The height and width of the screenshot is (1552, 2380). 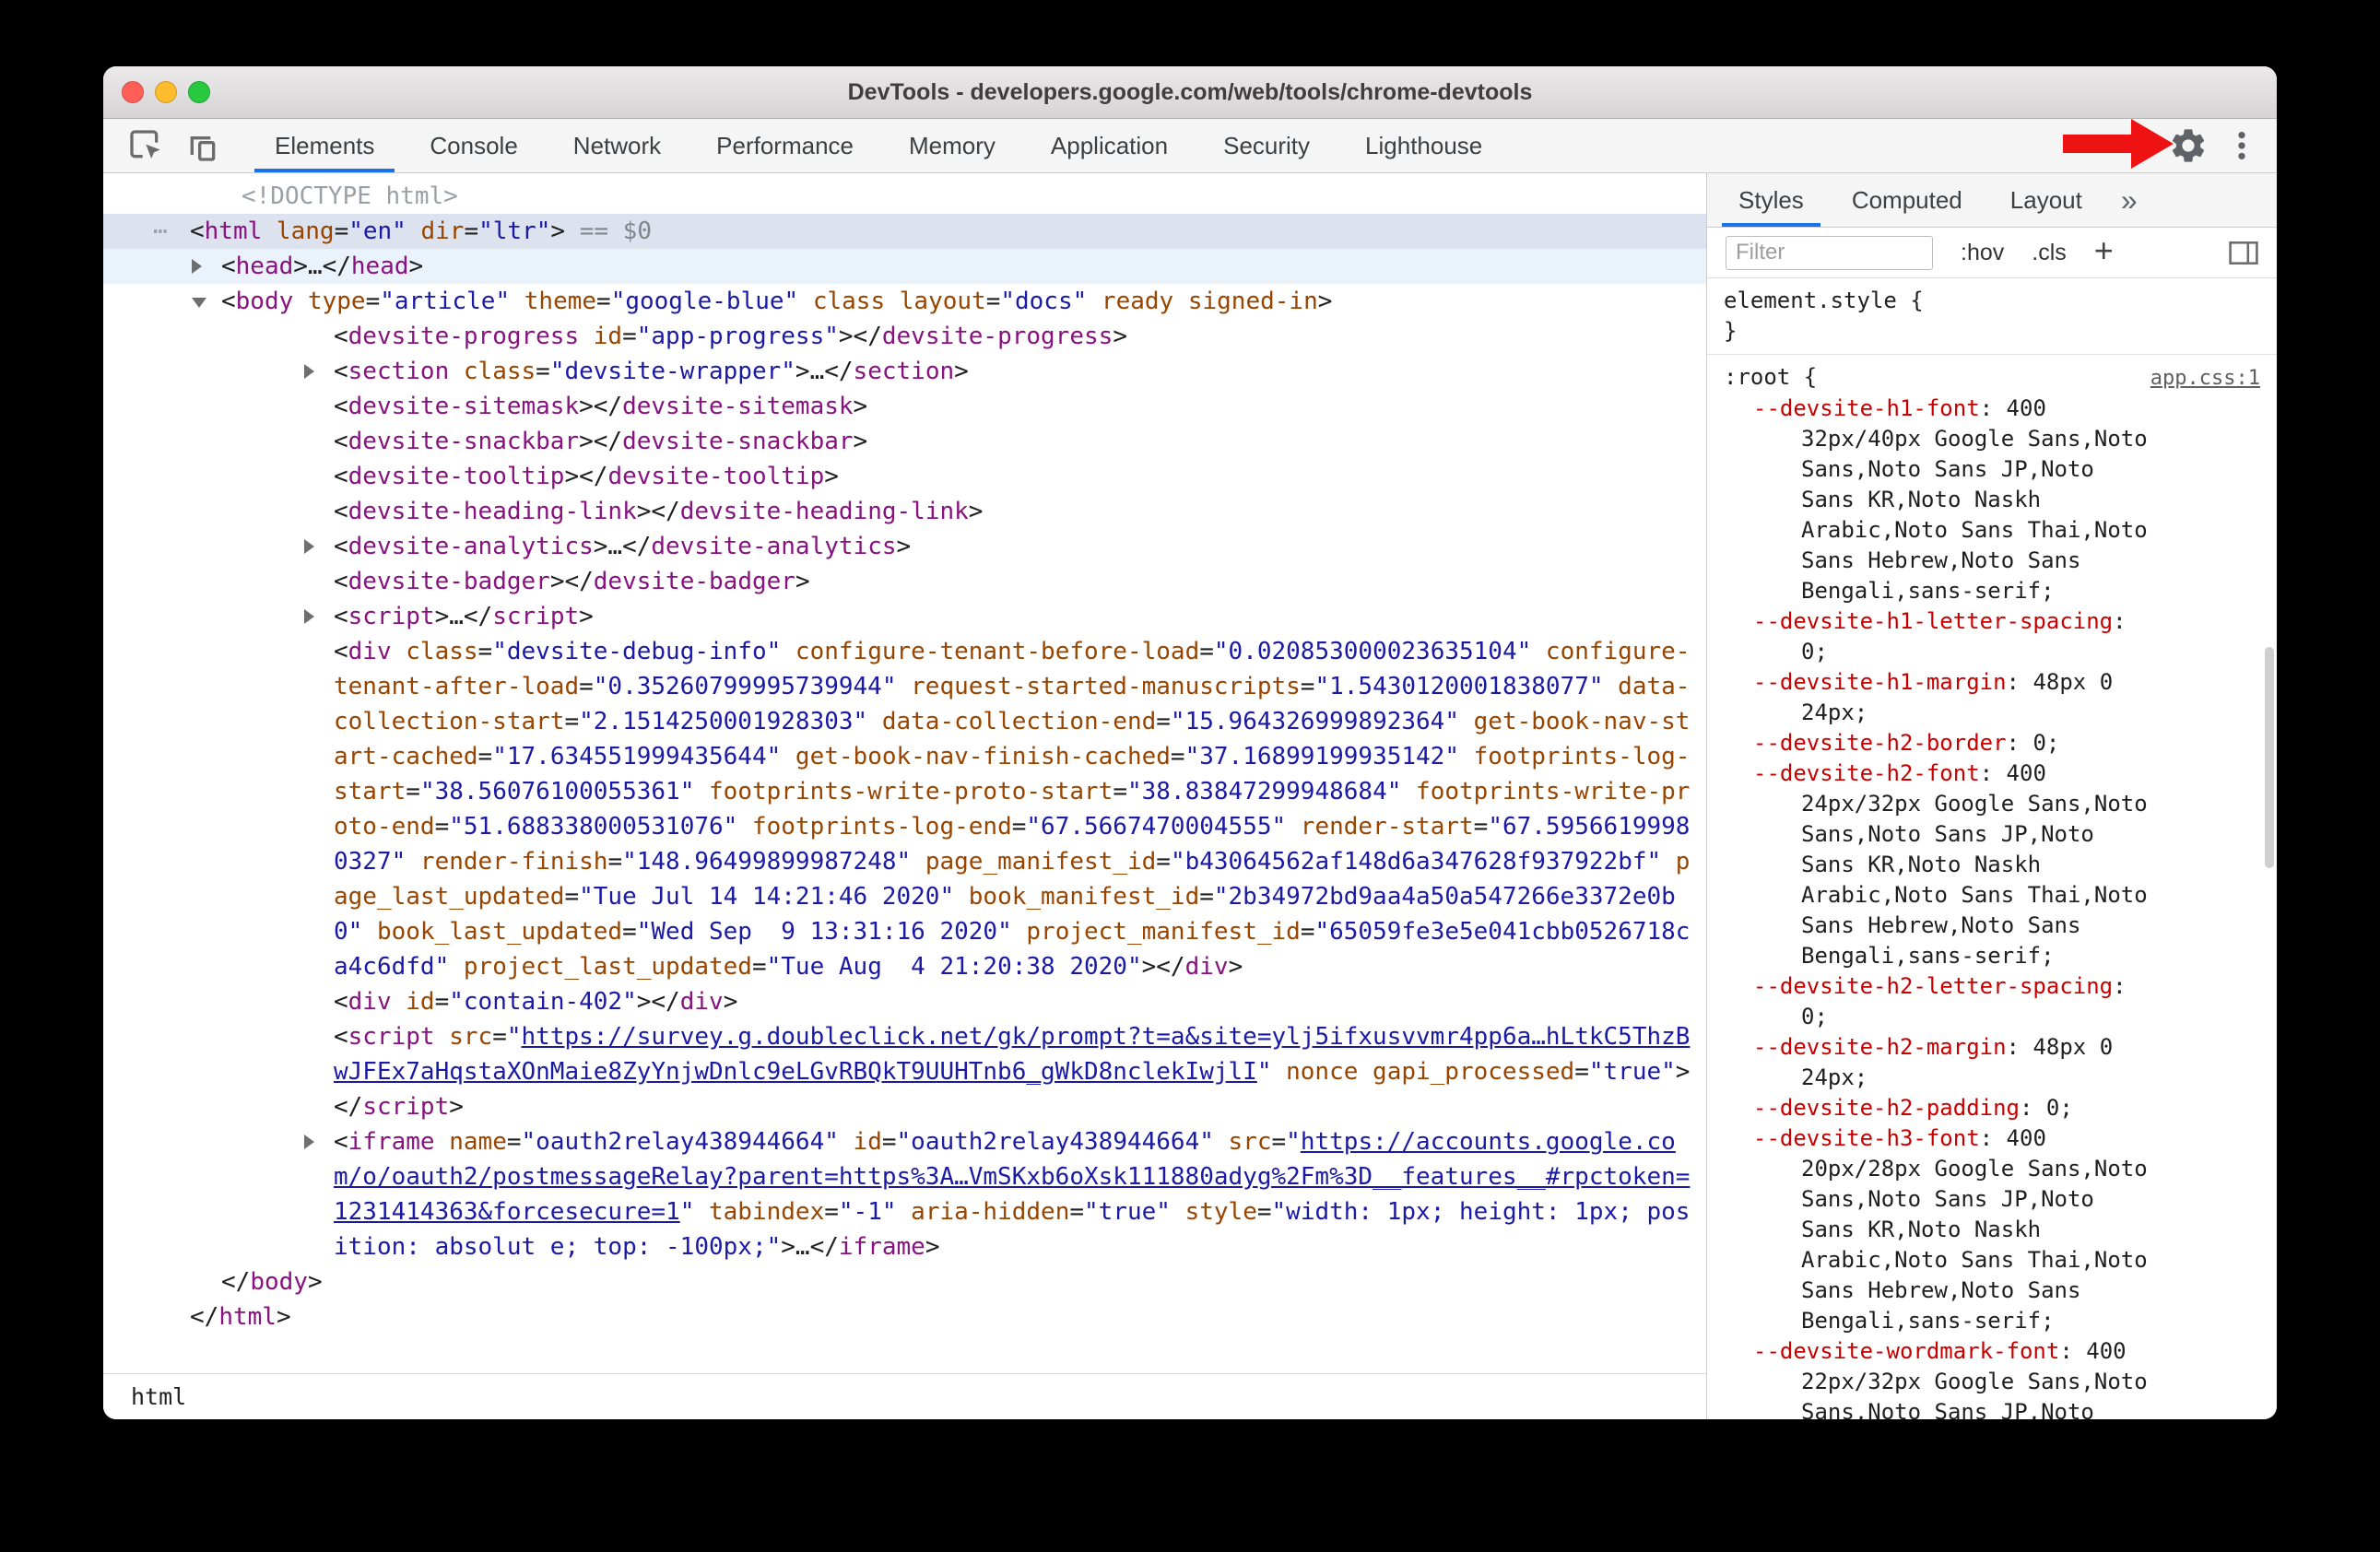 I want to click on element-classes-toggle: .cls, so click(x=2049, y=253).